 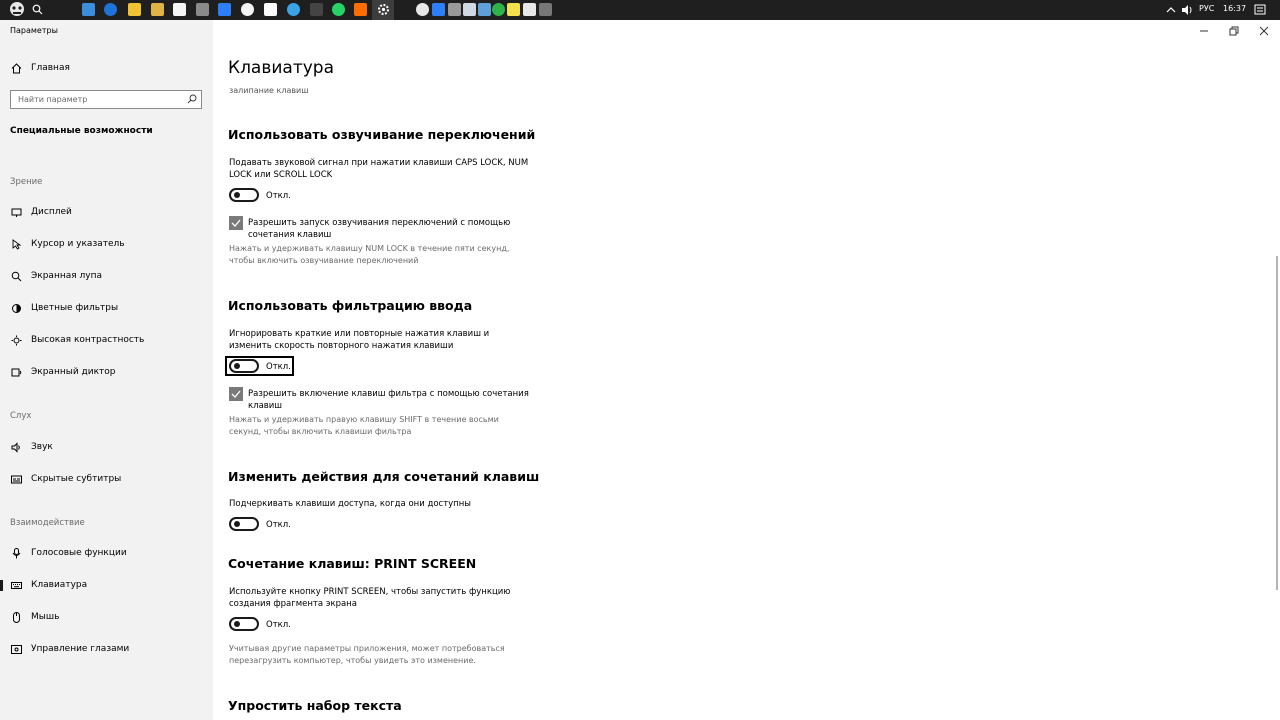 I want to click on sidebar-item-label: Цветные фильтры, so click(x=75, y=308).